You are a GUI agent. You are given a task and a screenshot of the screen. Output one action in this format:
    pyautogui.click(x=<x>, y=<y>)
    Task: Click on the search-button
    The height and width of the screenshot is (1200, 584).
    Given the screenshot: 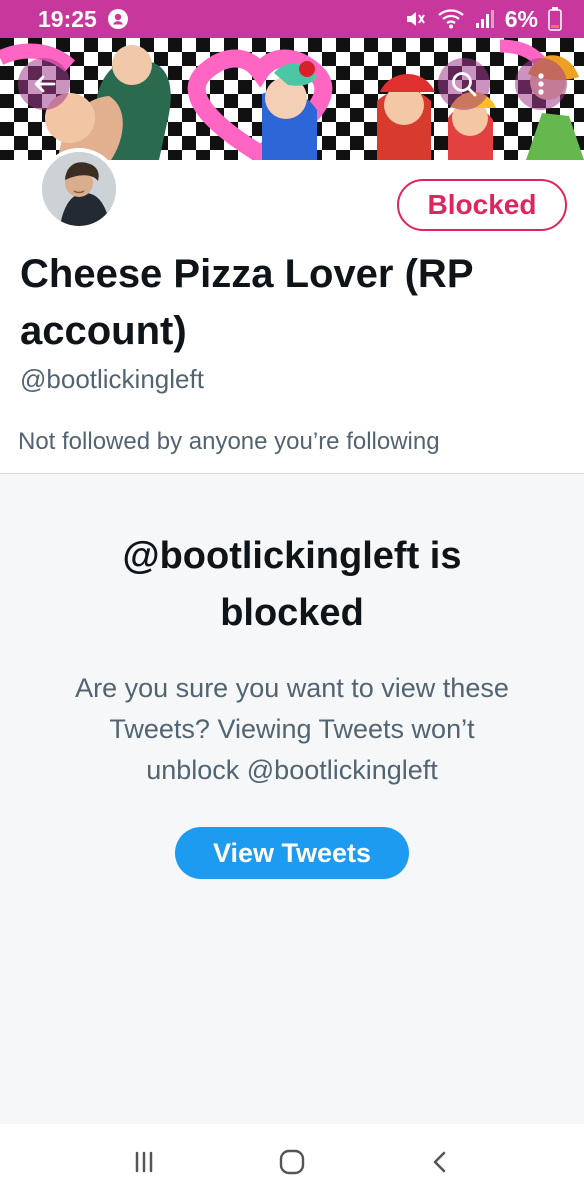 What is the action you would take?
    pyautogui.click(x=464, y=84)
    